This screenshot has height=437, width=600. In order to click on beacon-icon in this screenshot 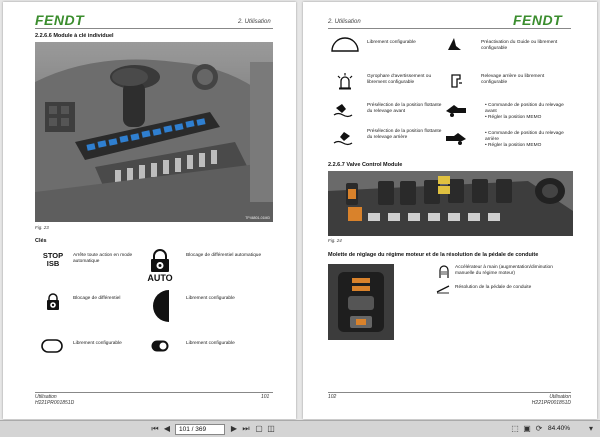, I will do `click(345, 81)`.